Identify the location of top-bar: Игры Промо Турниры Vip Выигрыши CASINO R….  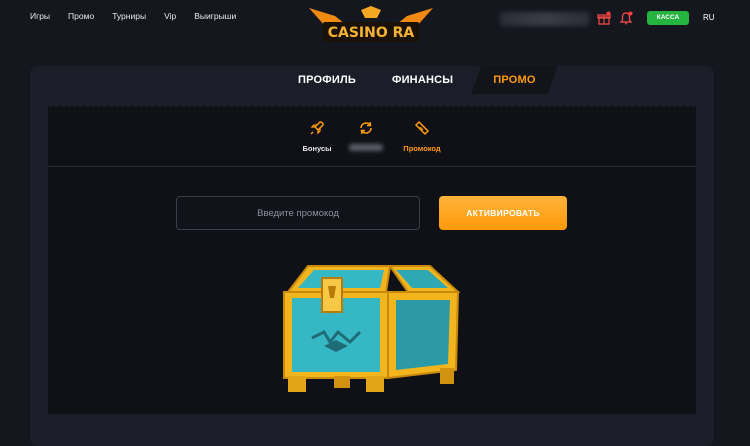
(375, 21).